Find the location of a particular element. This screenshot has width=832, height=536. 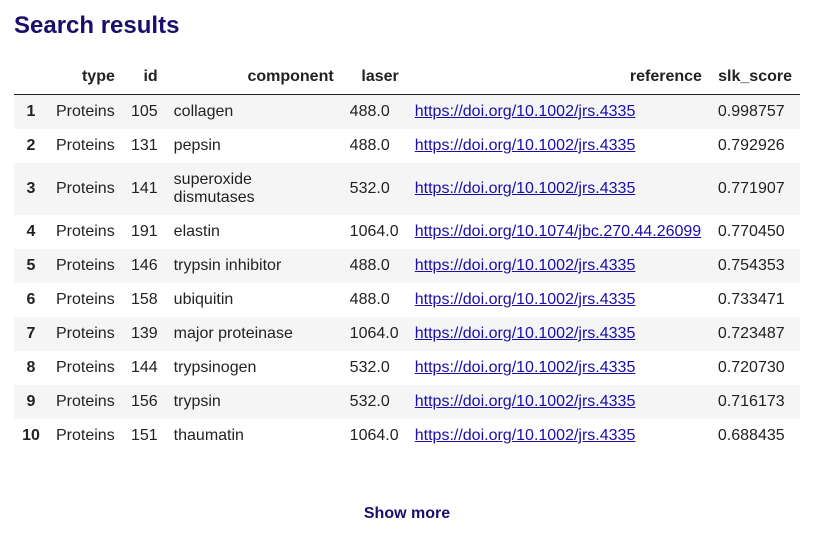

slk-score-cell: 0.792926 is located at coordinates (751, 145).